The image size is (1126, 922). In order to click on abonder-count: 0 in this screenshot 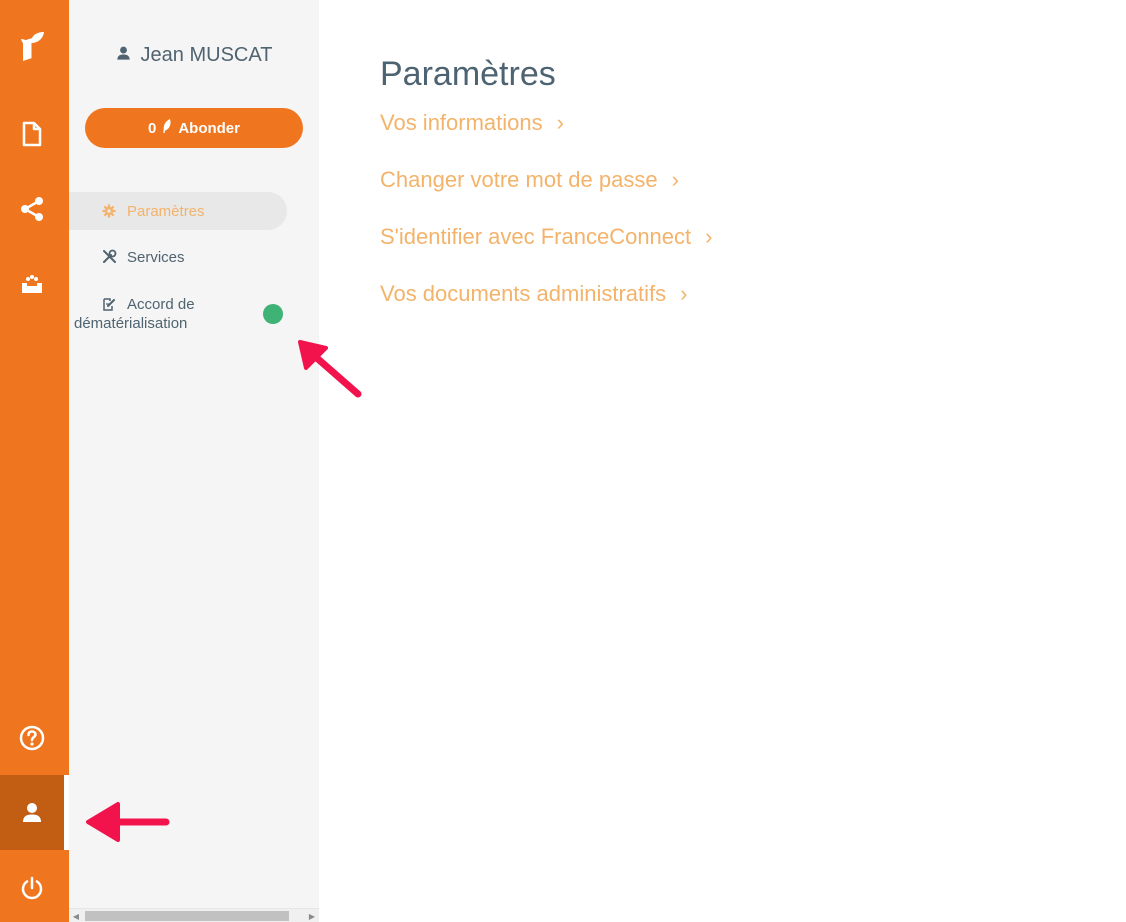, I will do `click(152, 128)`.